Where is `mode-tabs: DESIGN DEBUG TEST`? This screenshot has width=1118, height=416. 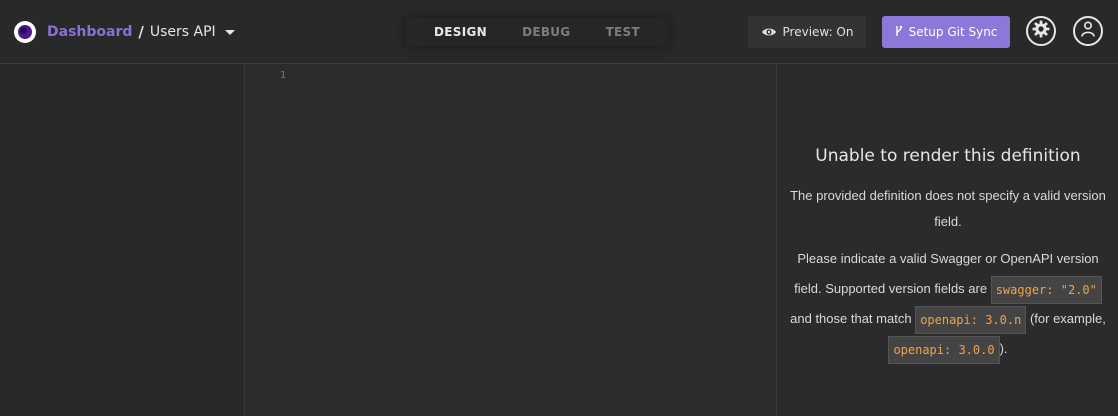 mode-tabs: DESIGN DEBUG TEST is located at coordinates (537, 32).